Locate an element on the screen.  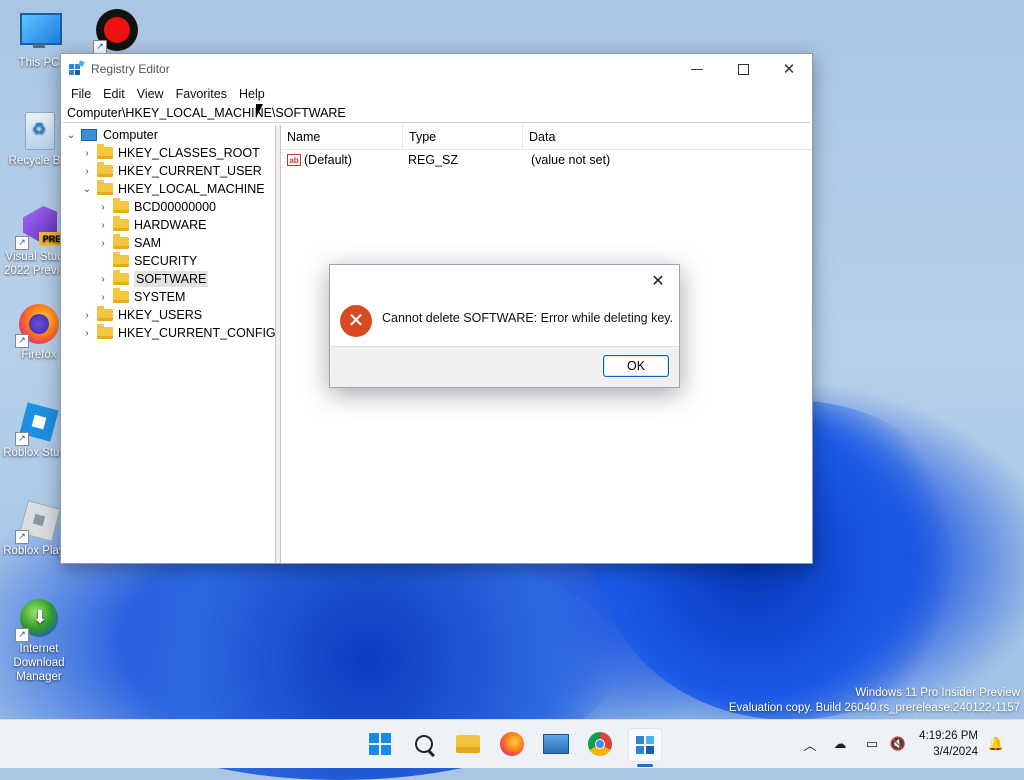
tree-item-hkcr: › HKEY_CLASSES_ROOT is located at coordinates (170, 153).